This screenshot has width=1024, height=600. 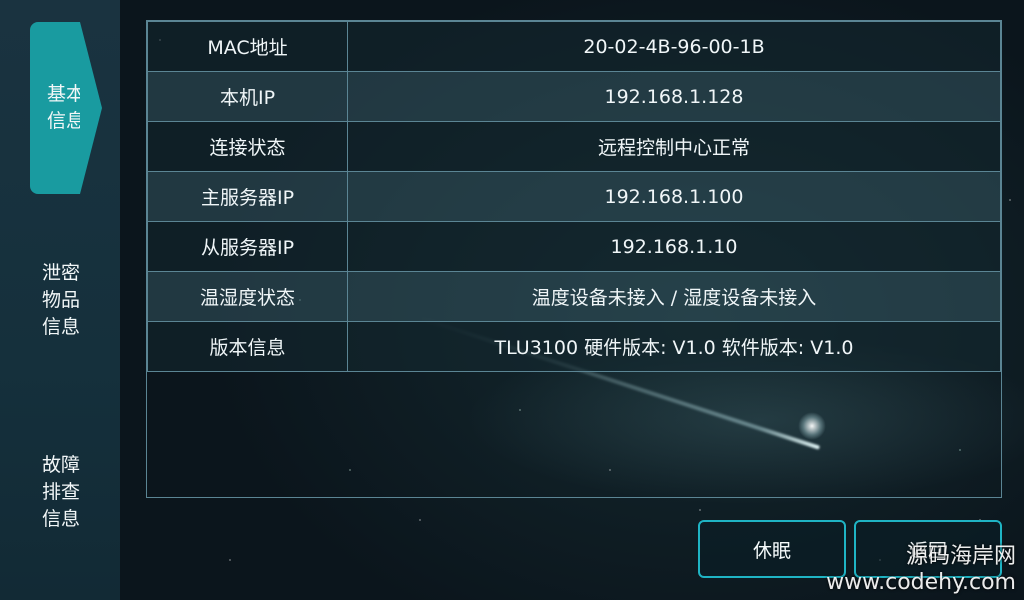 What do you see at coordinates (247, 246) in the screenshot?
I see `row-label-secondary-server-ip: 从服务器IP` at bounding box center [247, 246].